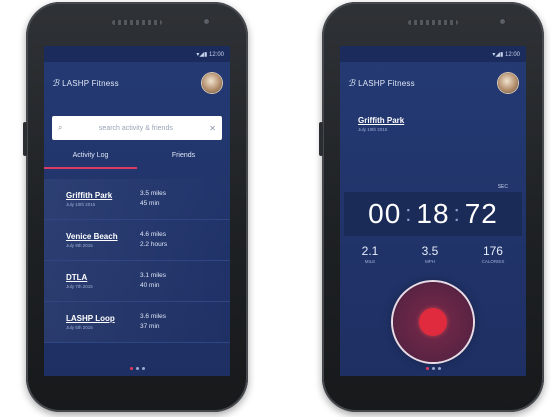  Describe the element at coordinates (442, 120) in the screenshot. I see `run-location: Griffith Park` at that location.